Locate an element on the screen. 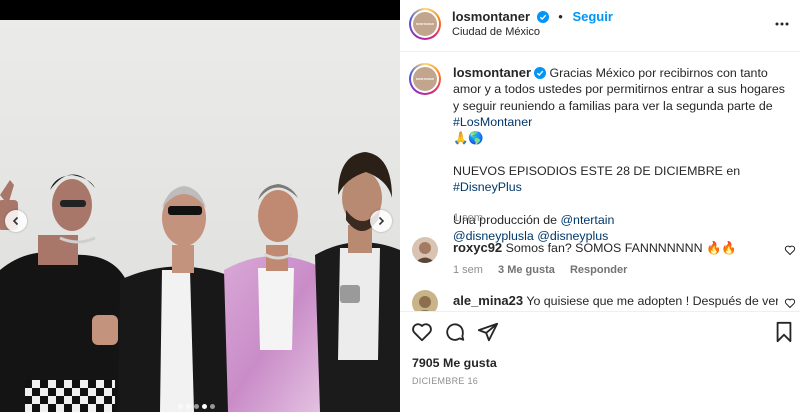 Image resolution: width=800 pixels, height=412 pixels. username-link: losmontaner is located at coordinates (491, 16).